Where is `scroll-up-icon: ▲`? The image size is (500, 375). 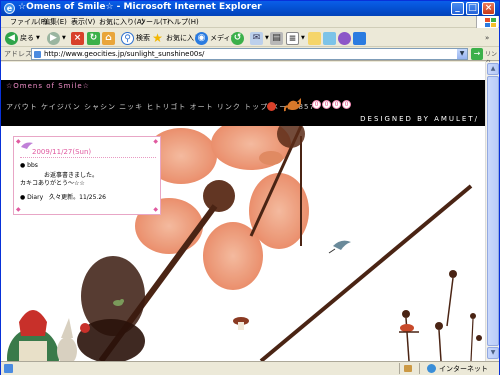 scroll-up-icon: ▲ is located at coordinates (493, 69).